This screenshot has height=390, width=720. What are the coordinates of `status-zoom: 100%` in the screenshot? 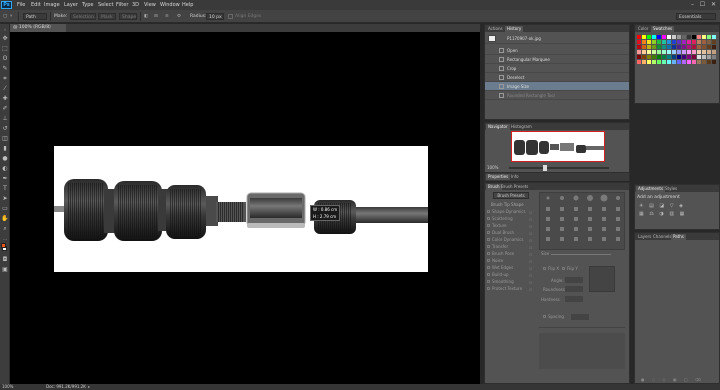 It's located at (7, 387).